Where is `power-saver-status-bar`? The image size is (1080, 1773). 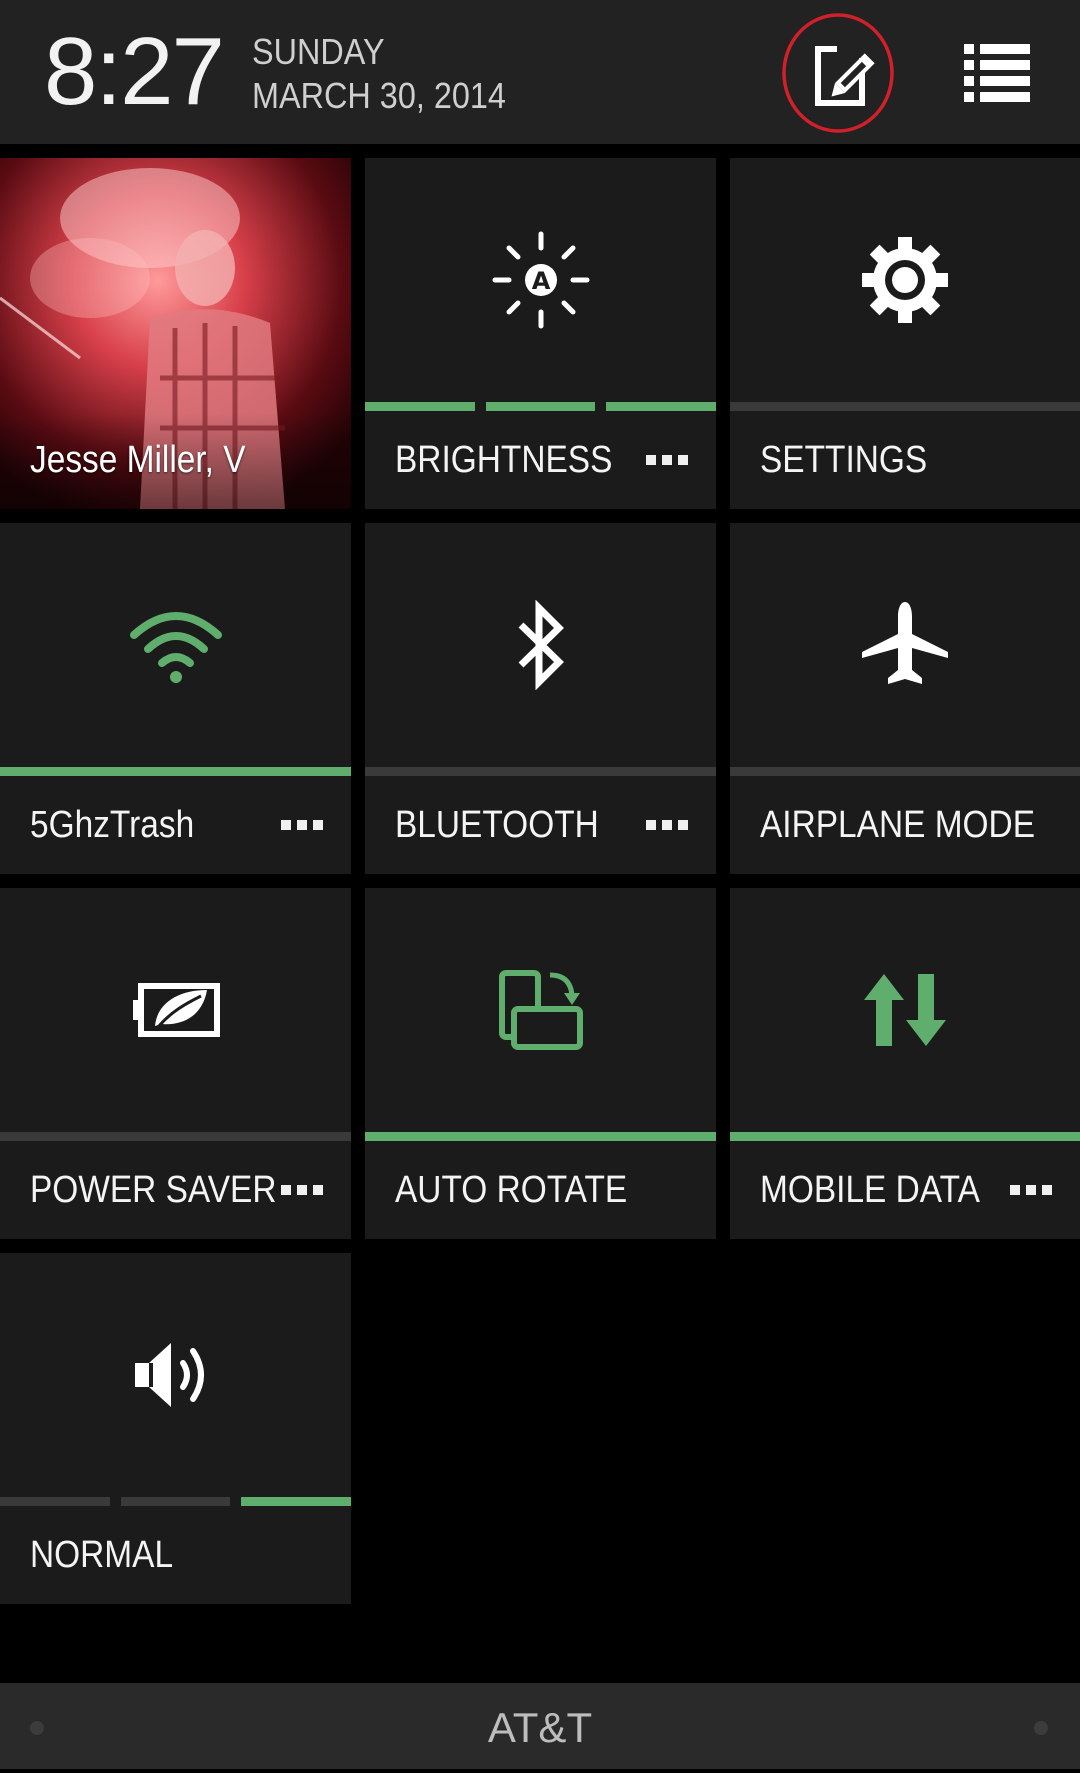 power-saver-status-bar is located at coordinates (175, 1136).